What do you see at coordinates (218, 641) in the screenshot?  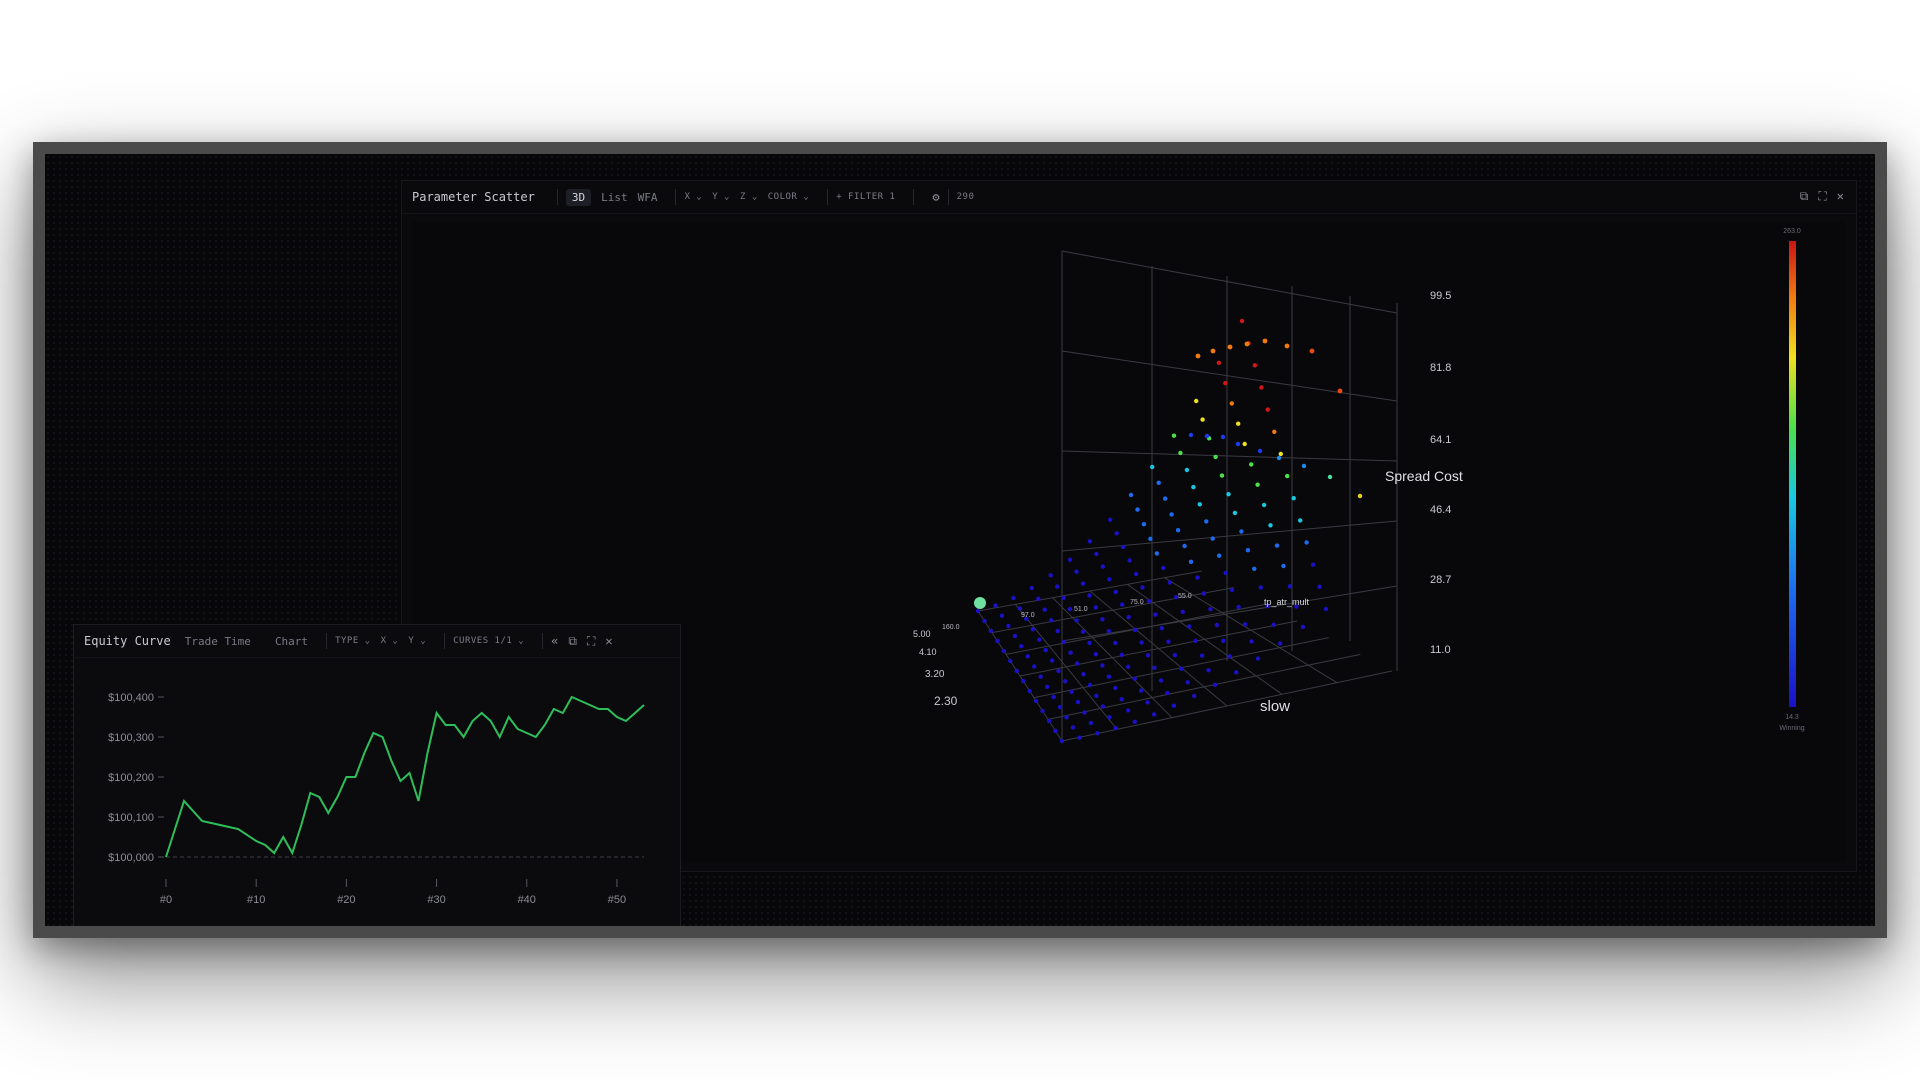 I see `tab-trade-time: Trade Time` at bounding box center [218, 641].